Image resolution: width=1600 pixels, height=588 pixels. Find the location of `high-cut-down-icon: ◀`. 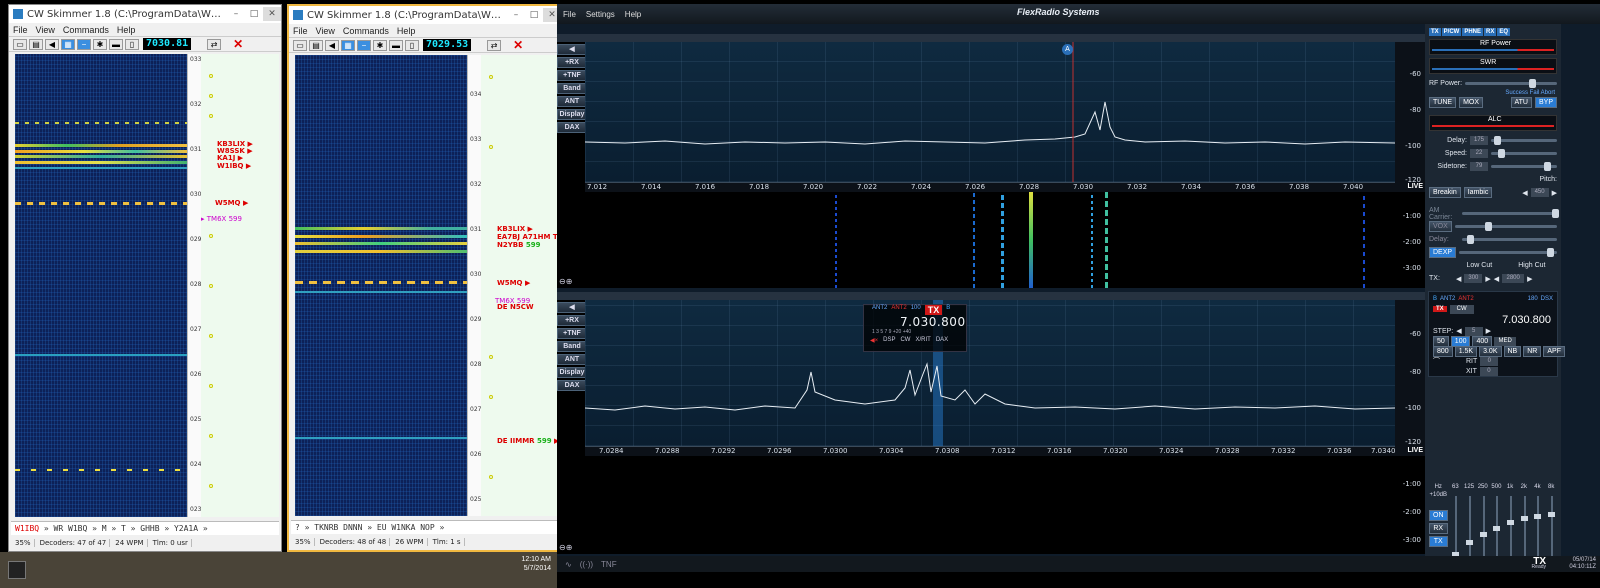

high-cut-down-icon: ◀ is located at coordinates (1496, 279).